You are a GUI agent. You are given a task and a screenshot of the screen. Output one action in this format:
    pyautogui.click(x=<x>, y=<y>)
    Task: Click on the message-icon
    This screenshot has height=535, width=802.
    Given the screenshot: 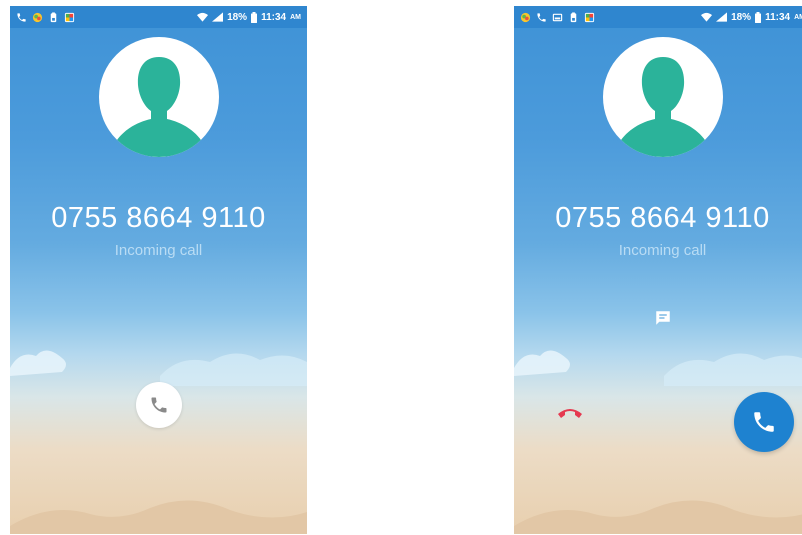 What is the action you would take?
    pyautogui.click(x=663, y=318)
    